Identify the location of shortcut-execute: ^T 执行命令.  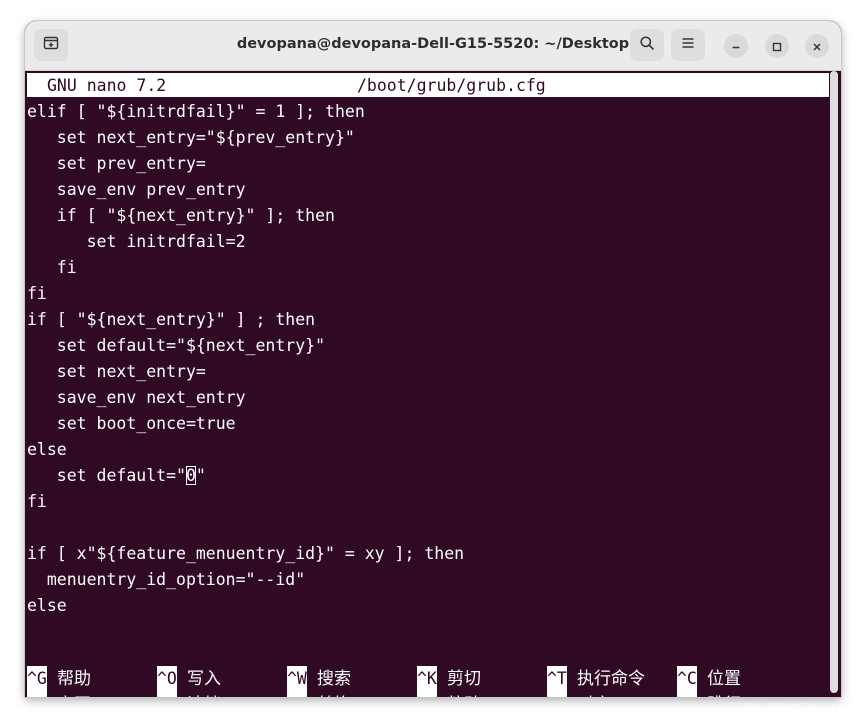
(596, 679).